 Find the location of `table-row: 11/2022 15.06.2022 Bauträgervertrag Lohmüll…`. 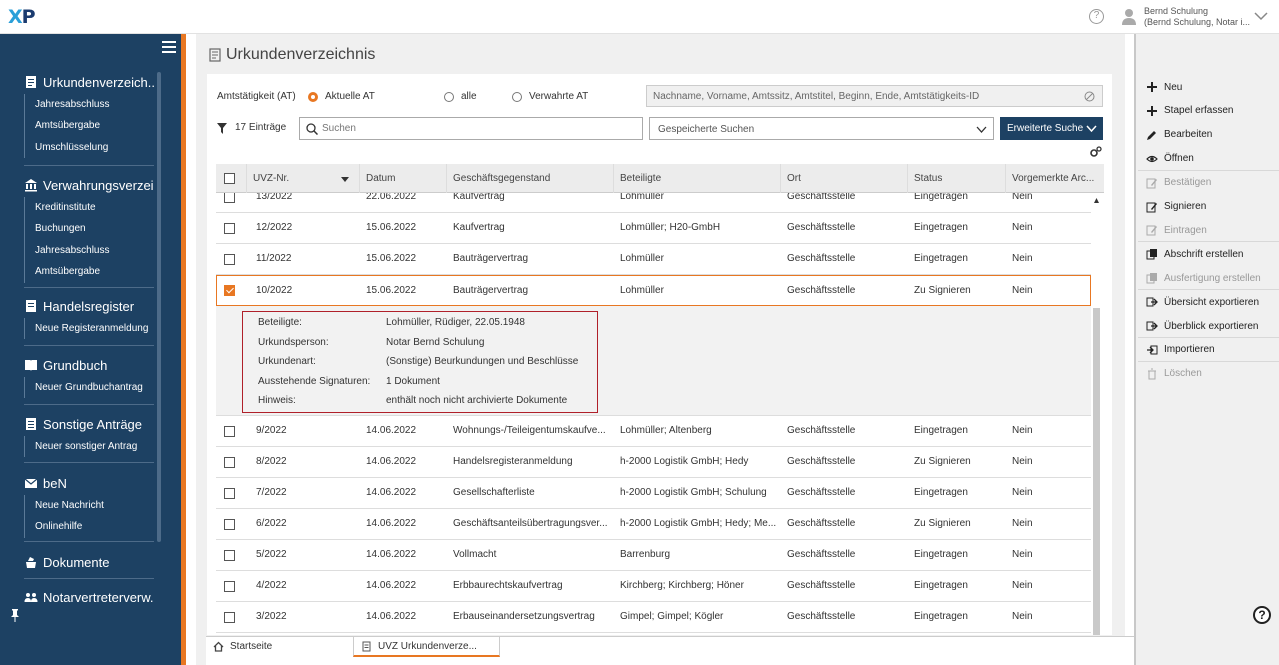

table-row: 11/2022 15.06.2022 Bauträgervertrag Lohmüll… is located at coordinates (653, 259).